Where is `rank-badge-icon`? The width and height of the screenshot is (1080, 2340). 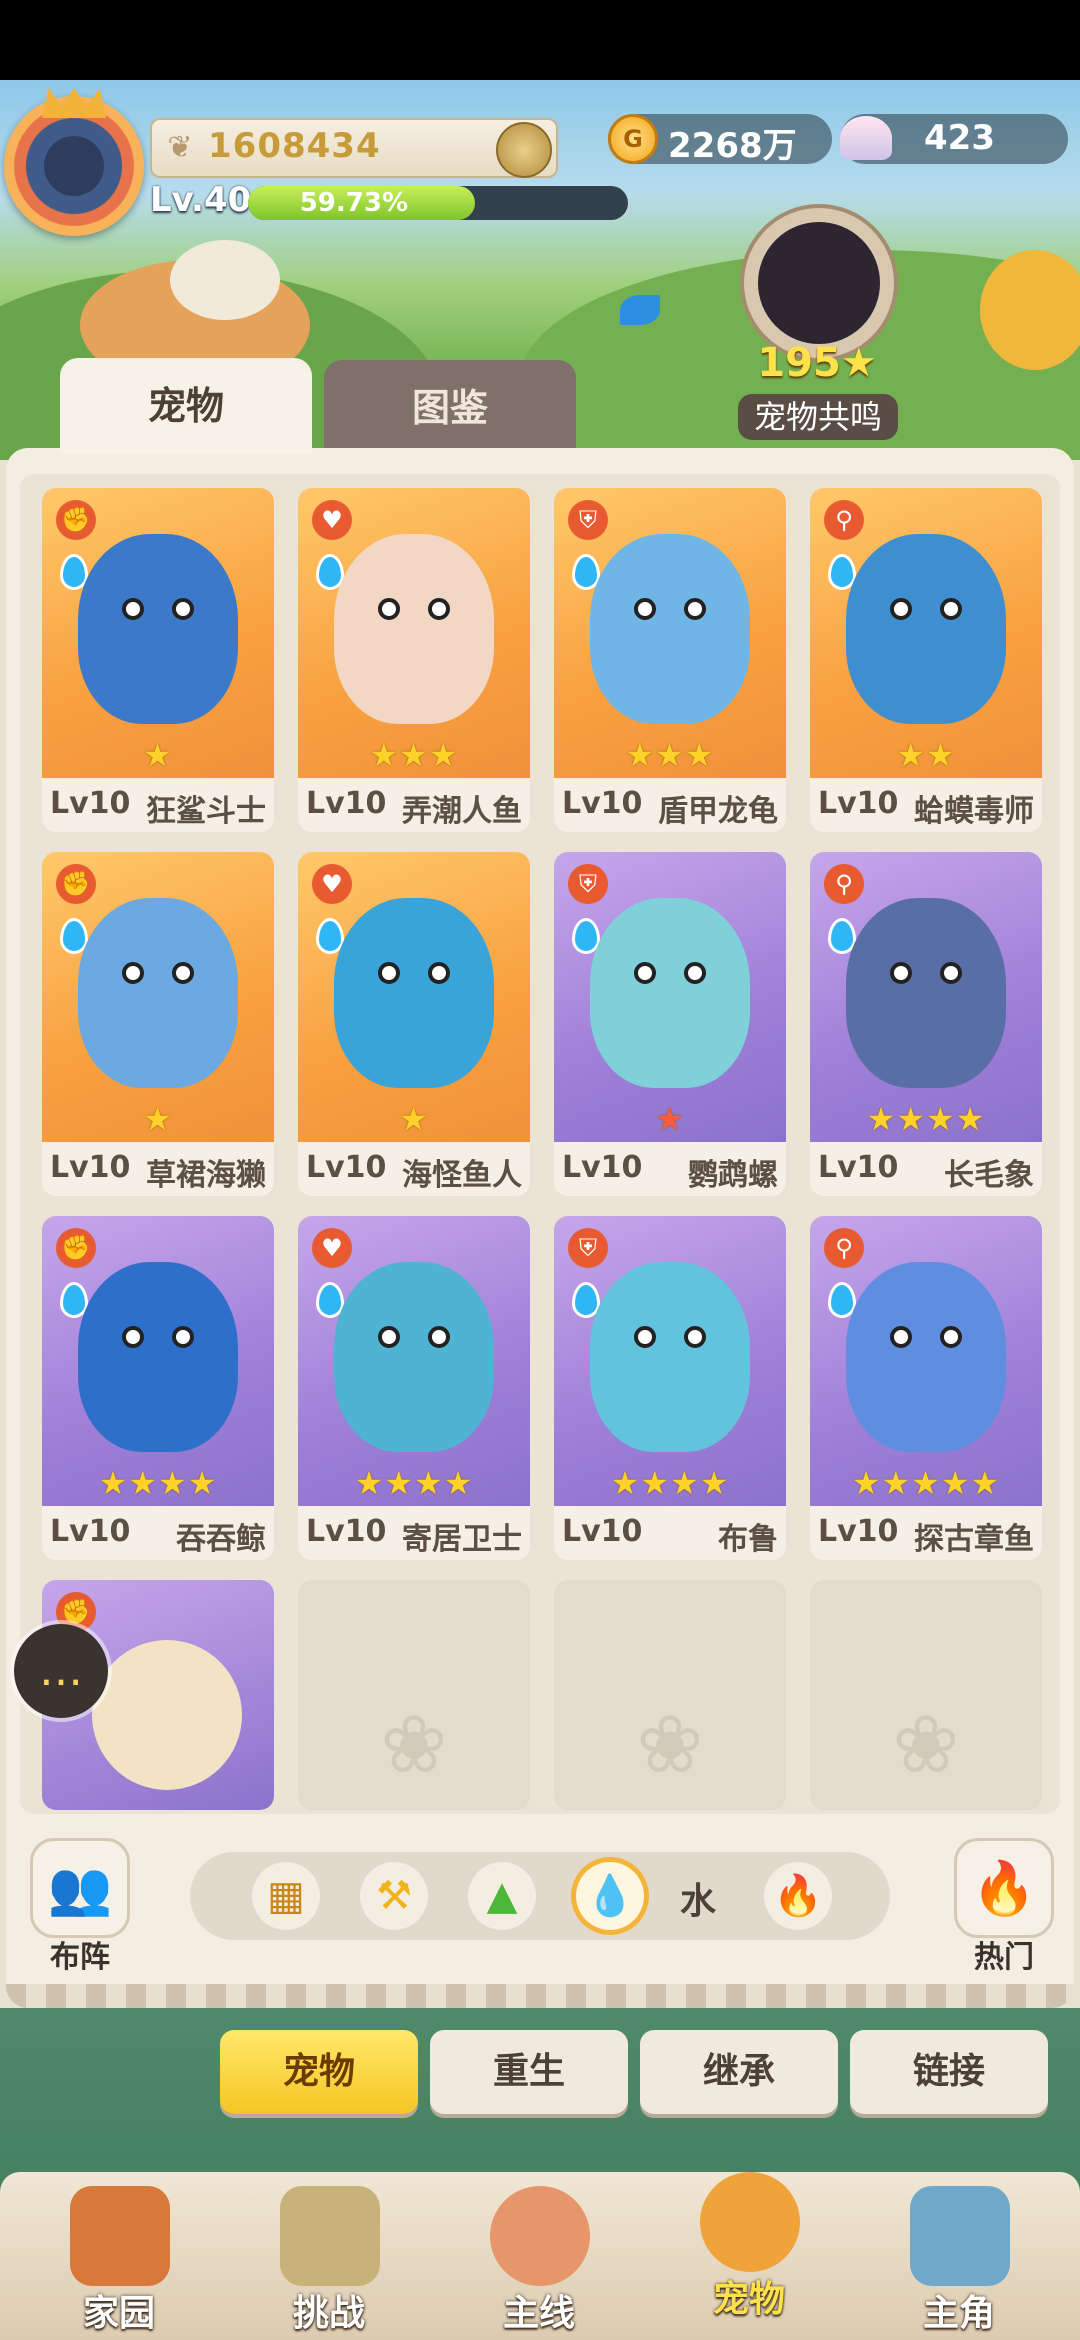 rank-badge-icon is located at coordinates (524, 150).